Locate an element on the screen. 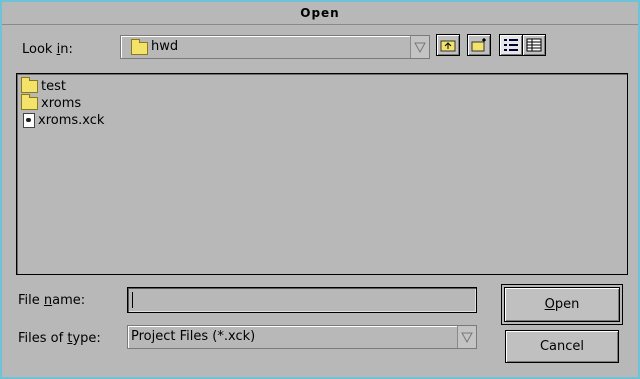 Image resolution: width=640 pixels, height=379 pixels. up-folder-button is located at coordinates (448, 45).